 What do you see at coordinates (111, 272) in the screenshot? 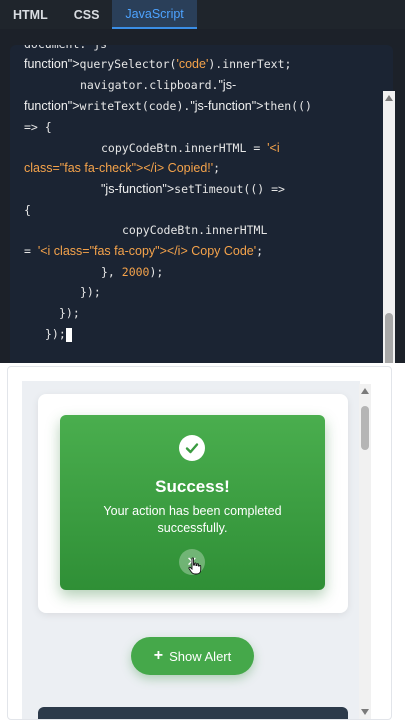
I see `code-token: },` at bounding box center [111, 272].